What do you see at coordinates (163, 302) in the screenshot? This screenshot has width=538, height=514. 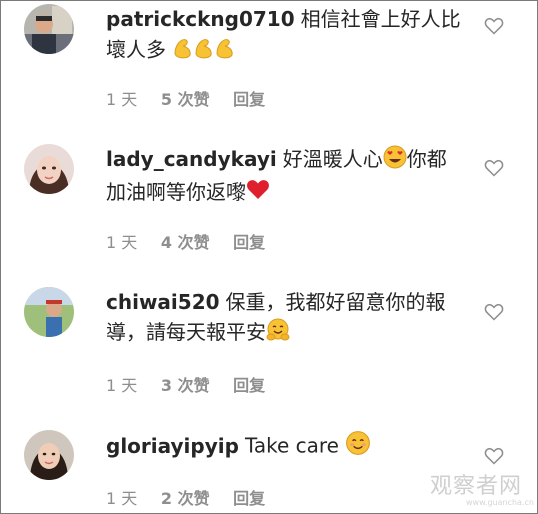 I see `username-link: chiwai520` at bounding box center [163, 302].